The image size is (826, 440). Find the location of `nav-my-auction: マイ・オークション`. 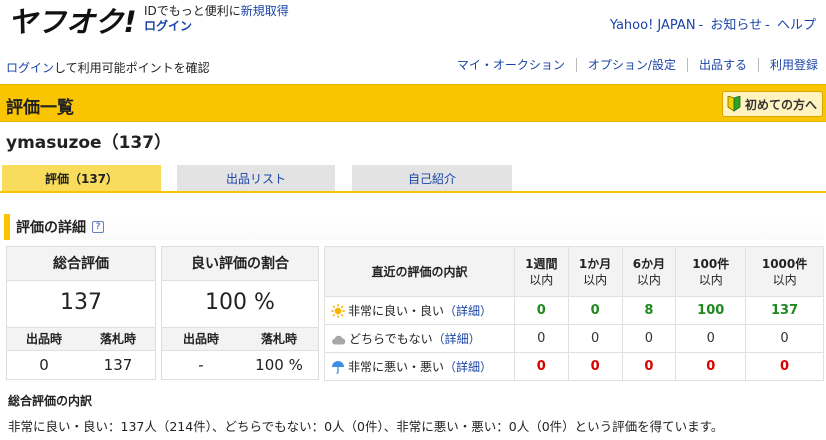

nav-my-auction: マイ・オークション is located at coordinates (511, 65).